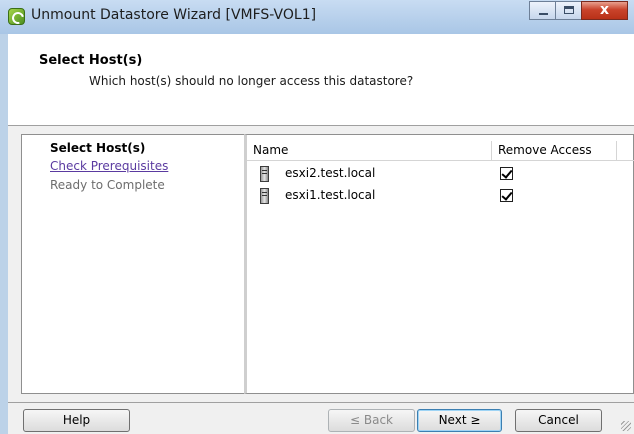 This screenshot has width=634, height=434. What do you see at coordinates (98, 148) in the screenshot?
I see `step-select-hosts: Select Host(s)` at bounding box center [98, 148].